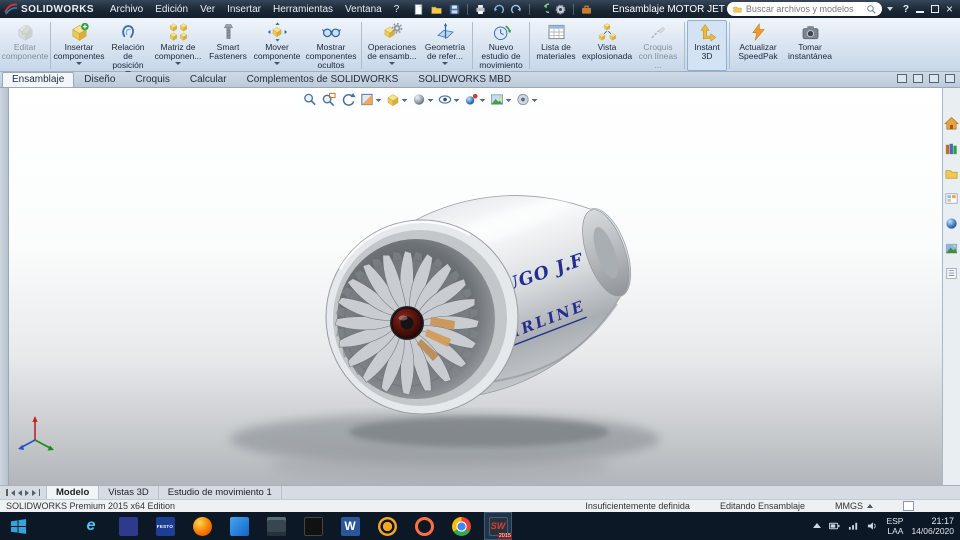  Describe the element at coordinates (951, 198) in the screenshot. I see `view-palette-icon` at that location.